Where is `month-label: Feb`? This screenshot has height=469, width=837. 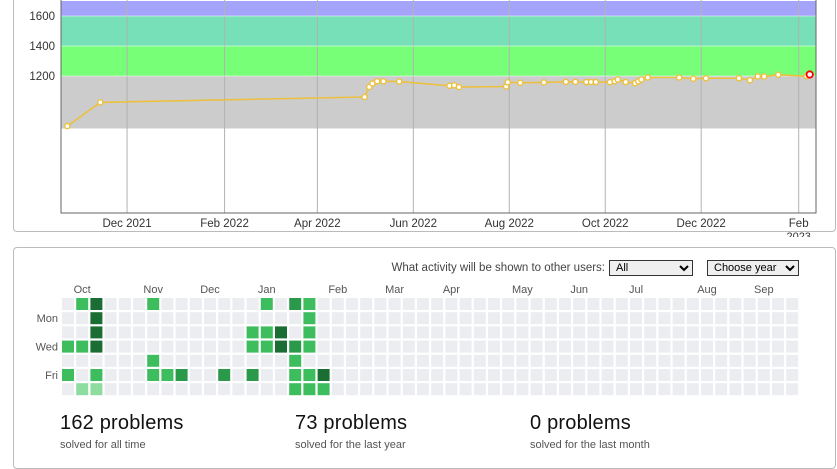 month-label: Feb is located at coordinates (337, 290).